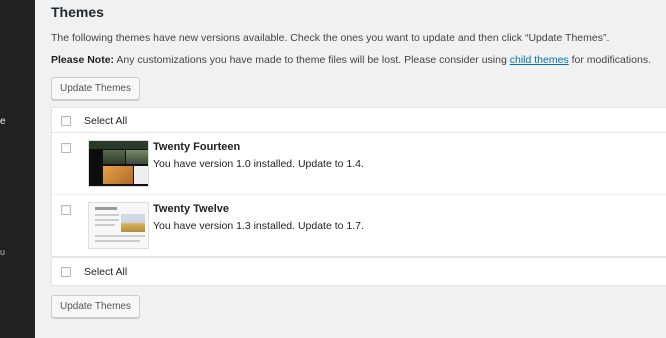  Describe the element at coordinates (17, 169) in the screenshot. I see `admin-sidebar: e u` at that location.